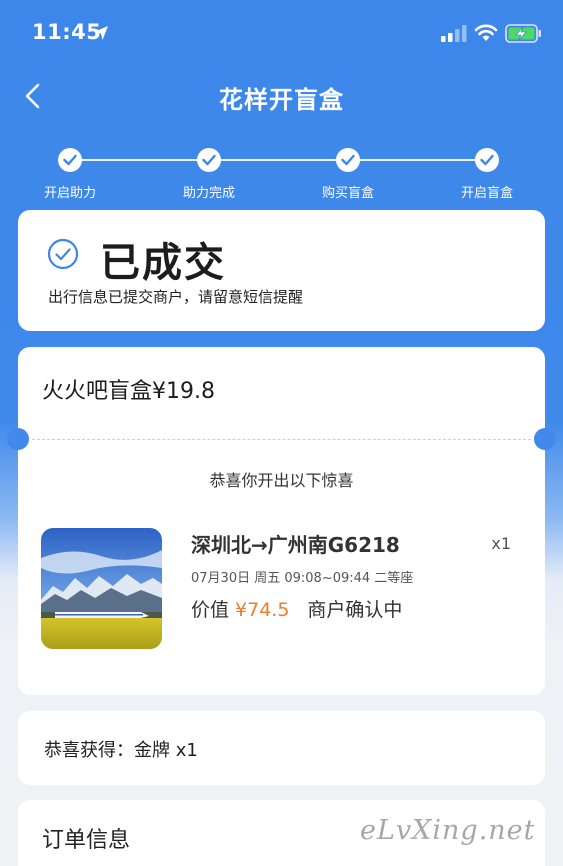  What do you see at coordinates (486, 193) in the screenshot?
I see `step-label: 开启盲盒` at bounding box center [486, 193].